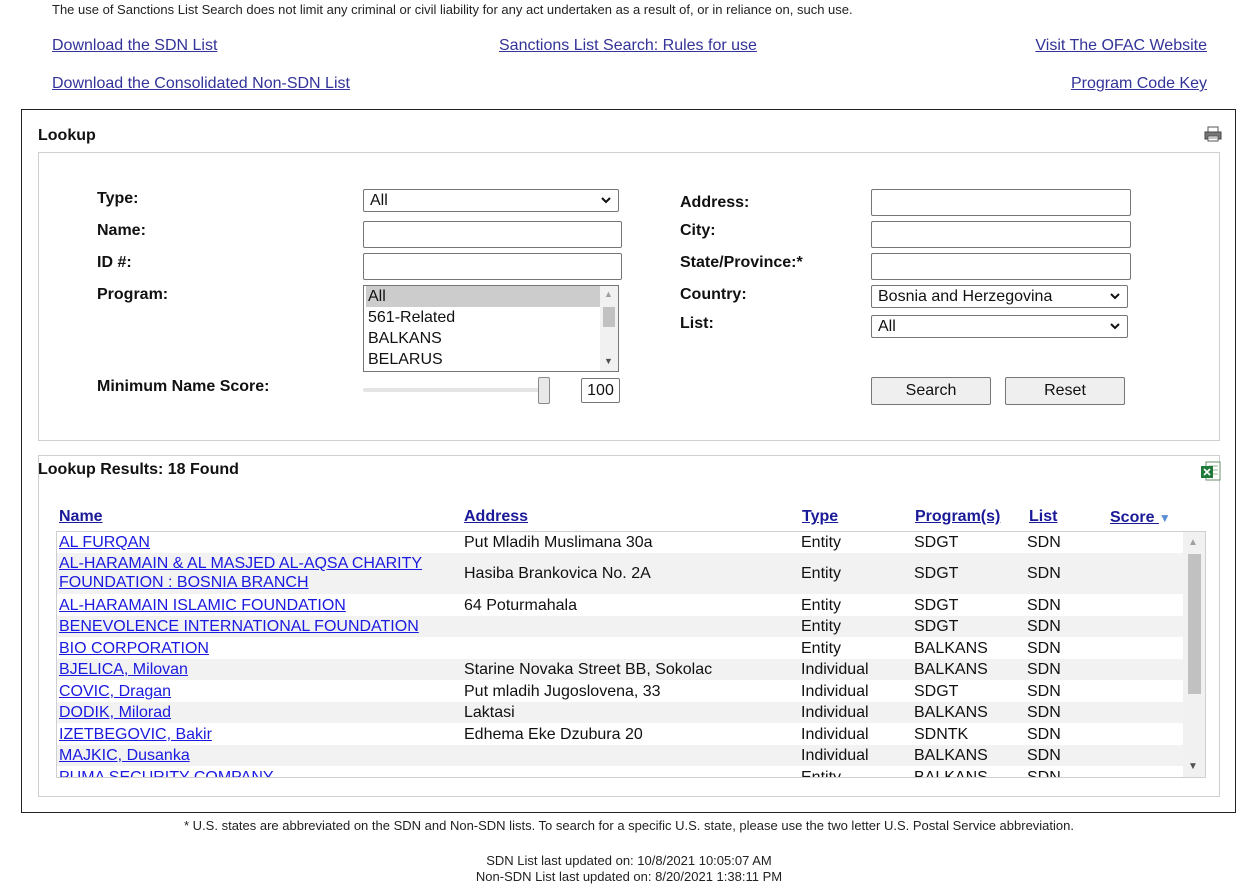 This screenshot has height=896, width=1252. What do you see at coordinates (1211, 471) in the screenshot?
I see `excel-export-icon` at bounding box center [1211, 471].